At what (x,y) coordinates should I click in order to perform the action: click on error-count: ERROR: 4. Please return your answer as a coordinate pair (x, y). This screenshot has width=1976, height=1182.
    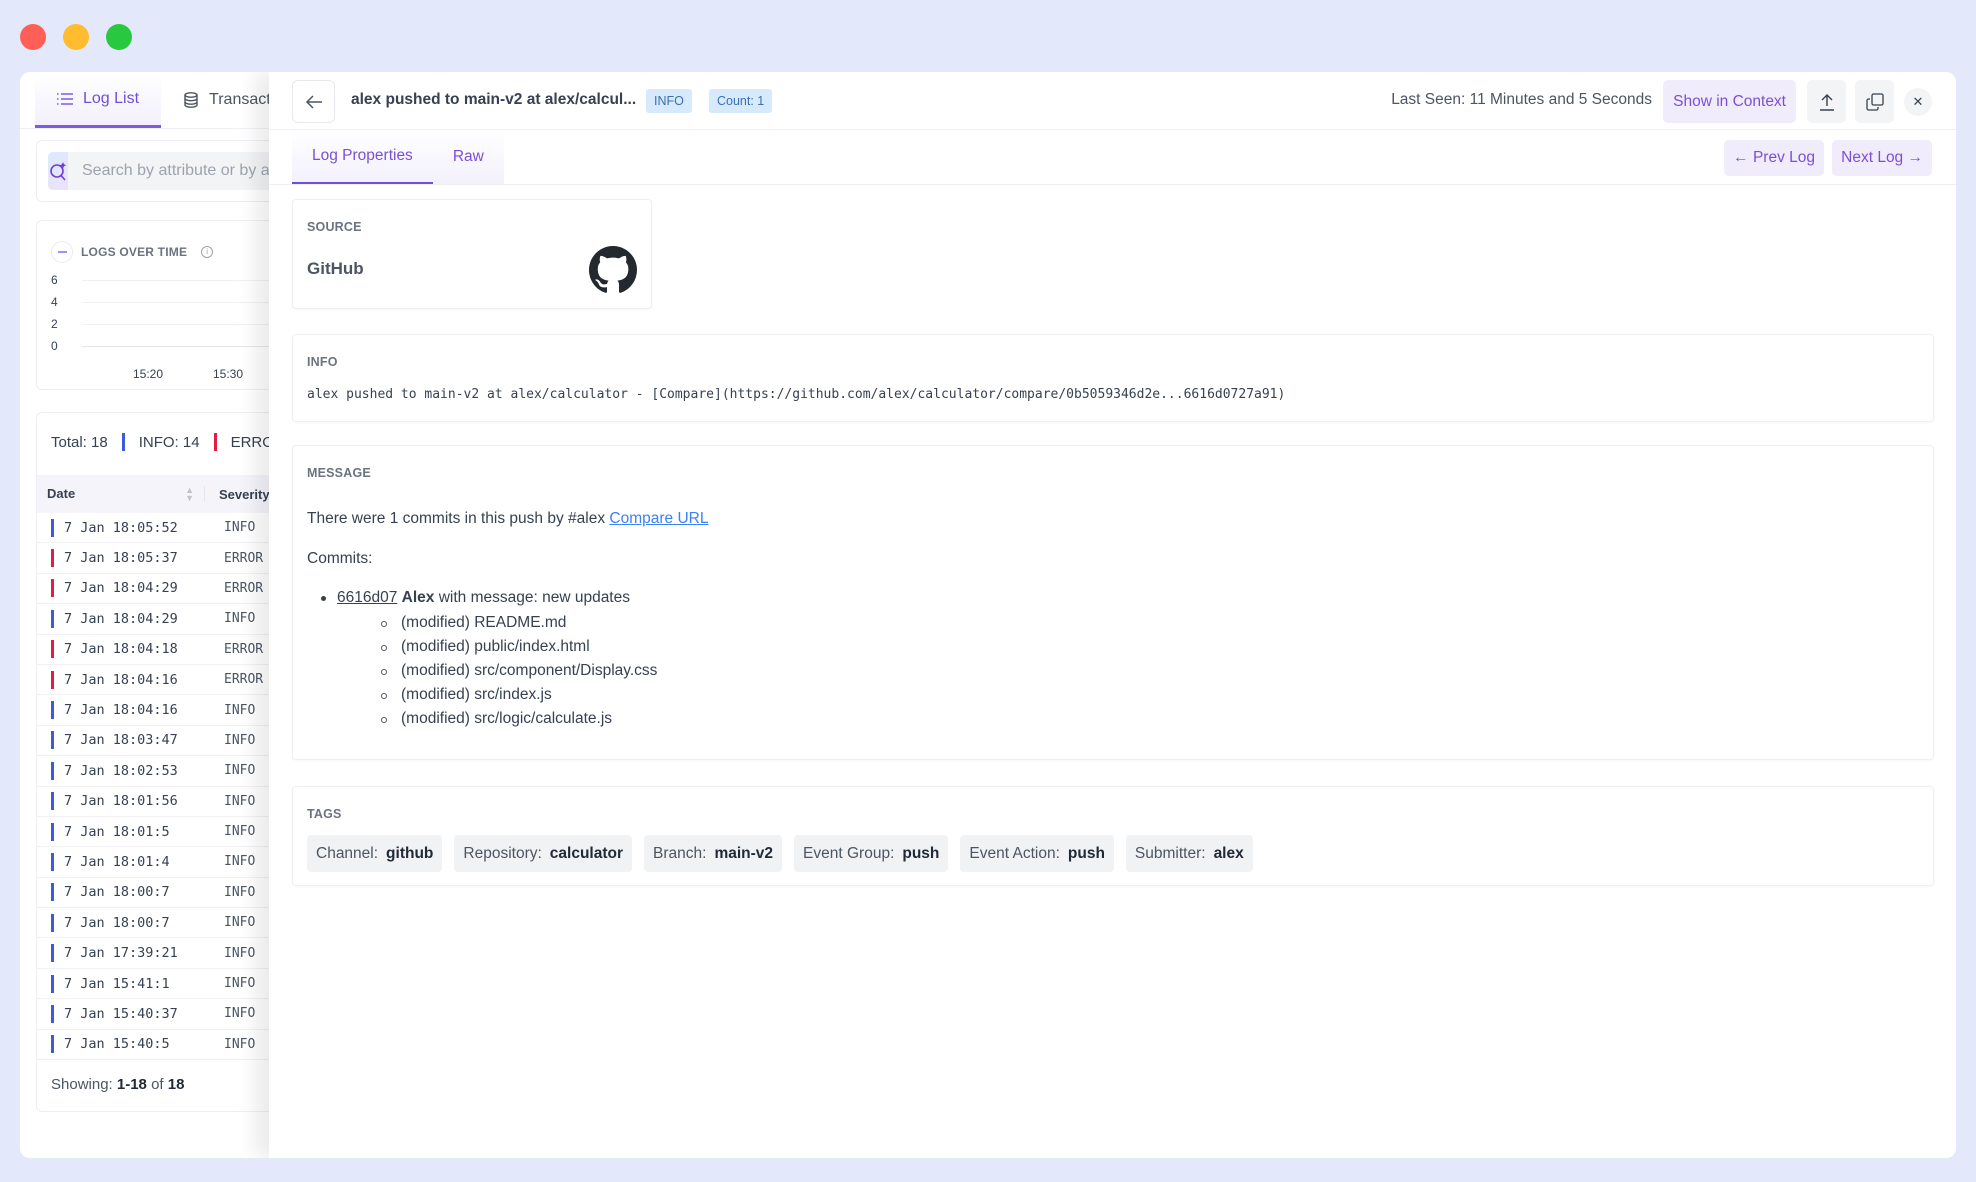
    Looking at the image, I should click on (250, 442).